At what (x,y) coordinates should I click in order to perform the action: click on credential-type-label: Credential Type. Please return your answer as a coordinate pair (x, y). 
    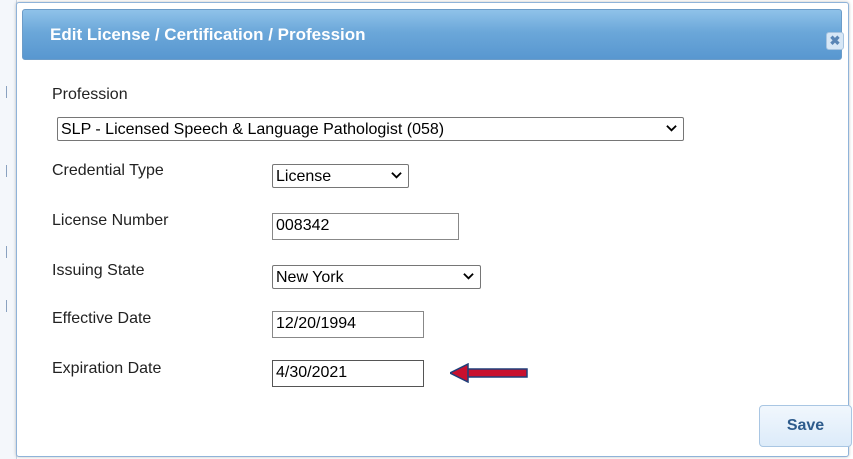
    Looking at the image, I should click on (108, 170).